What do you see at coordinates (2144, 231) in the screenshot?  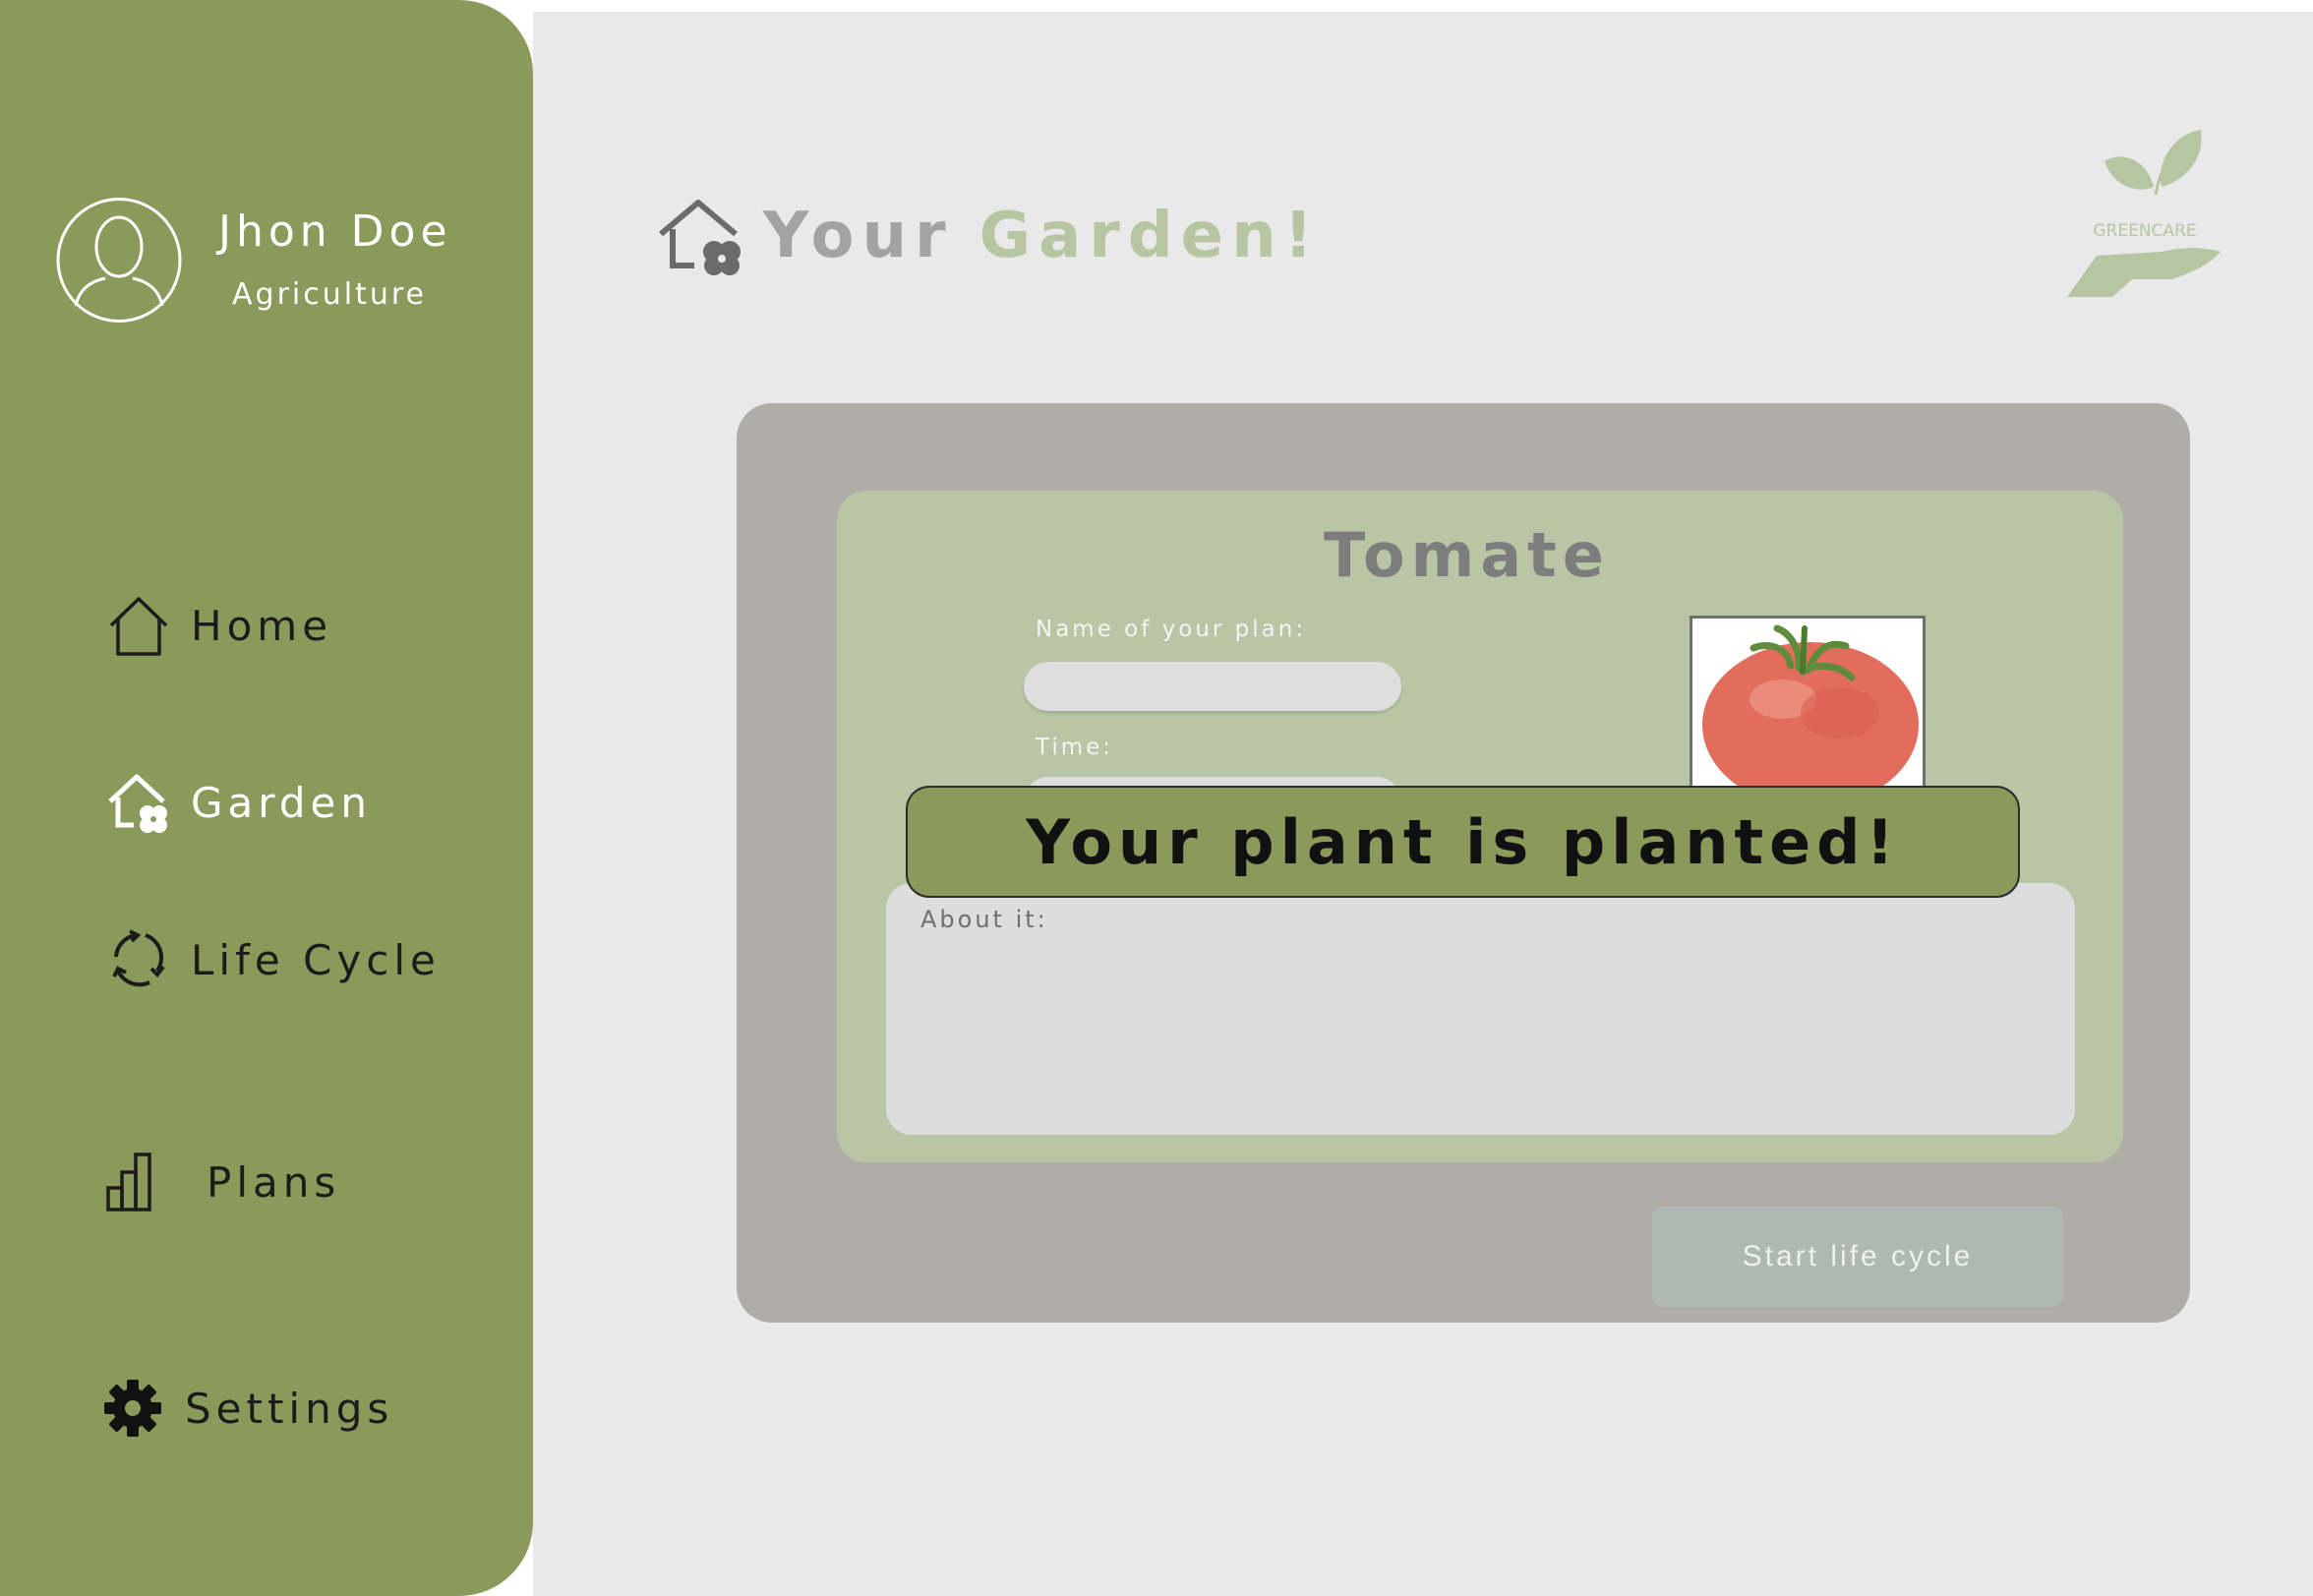 I see `logo-text: GREENCARE` at bounding box center [2144, 231].